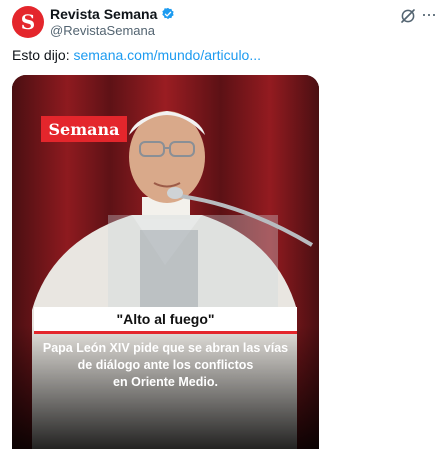 The height and width of the screenshot is (449, 443). I want to click on semana-logo: Semana, so click(84, 129).